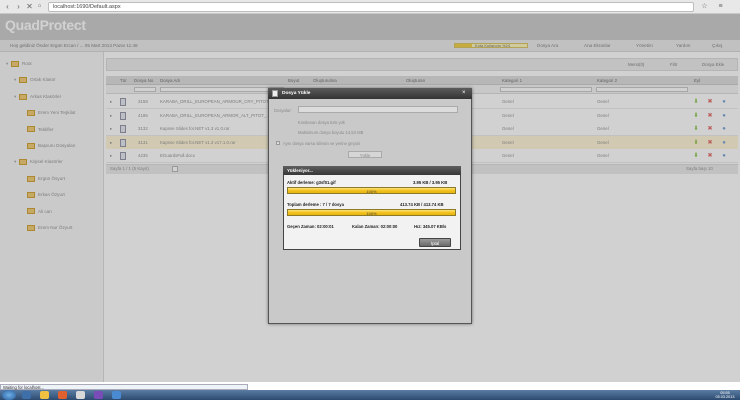 This screenshot has width=740, height=400. What do you see at coordinates (62, 395) in the screenshot?
I see `taskbar-media-icon` at bounding box center [62, 395].